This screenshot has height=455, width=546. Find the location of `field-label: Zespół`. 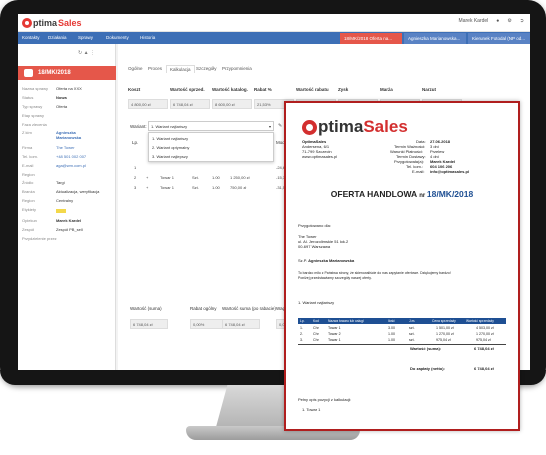

field-label: Zespół is located at coordinates (28, 229).